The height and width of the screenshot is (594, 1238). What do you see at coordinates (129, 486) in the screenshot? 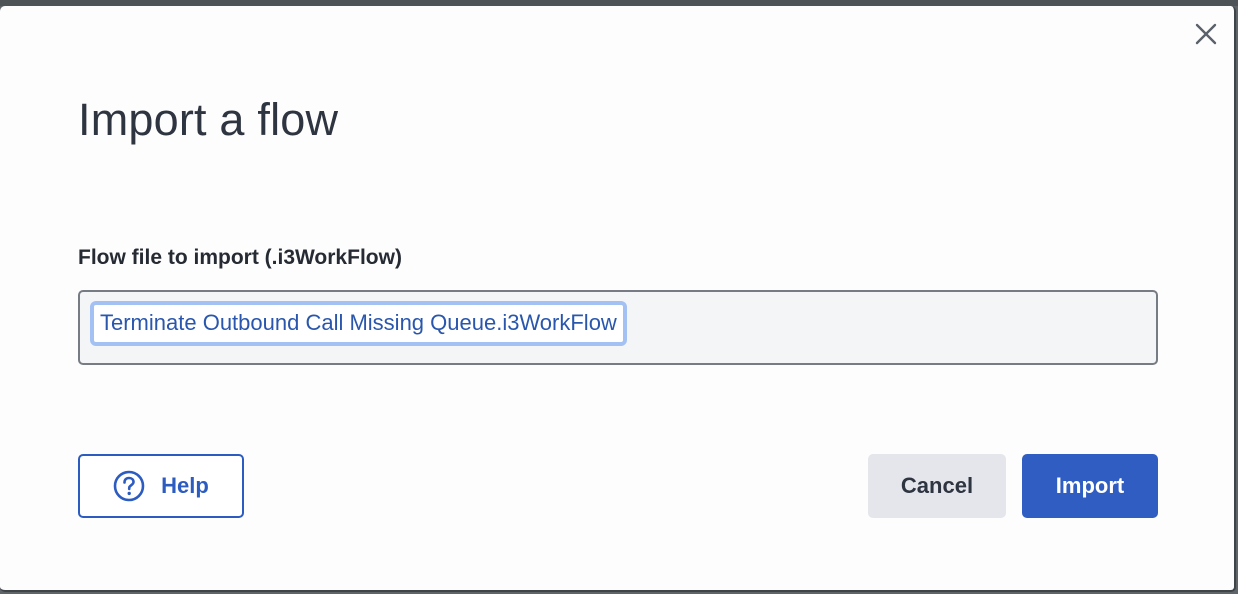
I see `question-circle-icon` at bounding box center [129, 486].